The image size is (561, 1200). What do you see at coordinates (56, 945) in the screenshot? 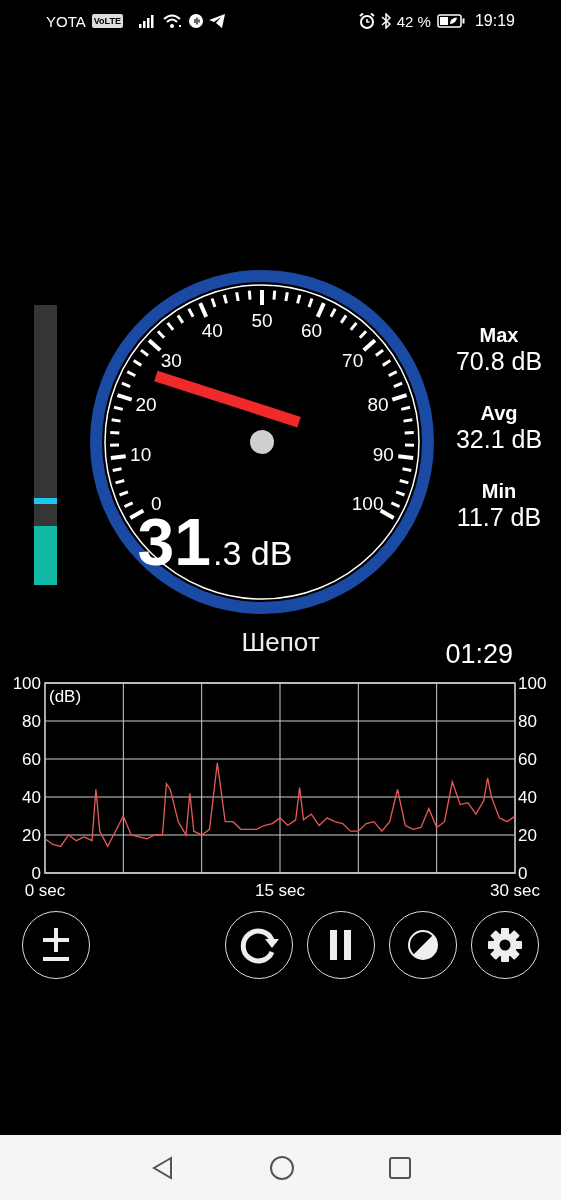
I see `plus-minus-icon` at bounding box center [56, 945].